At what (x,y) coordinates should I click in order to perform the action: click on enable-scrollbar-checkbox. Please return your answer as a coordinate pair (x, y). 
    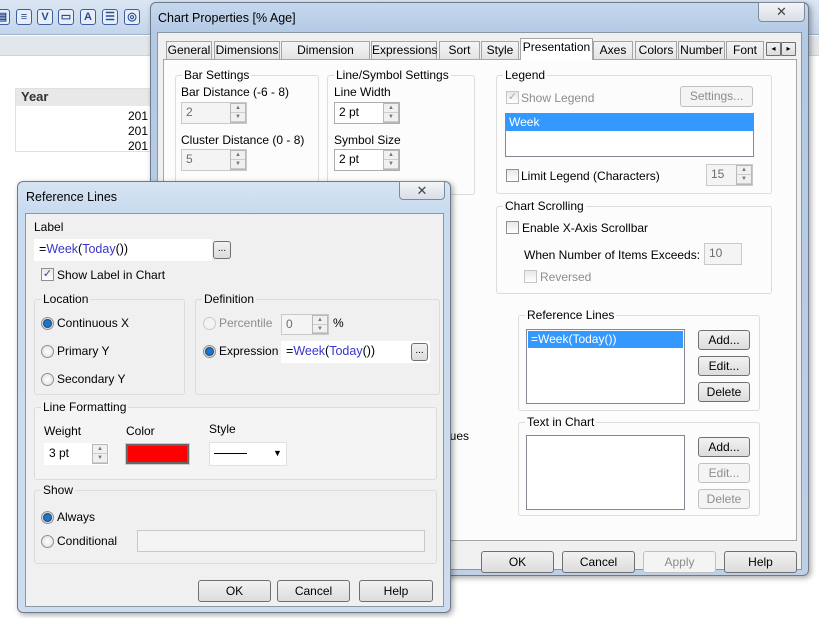
    Looking at the image, I should click on (512, 227).